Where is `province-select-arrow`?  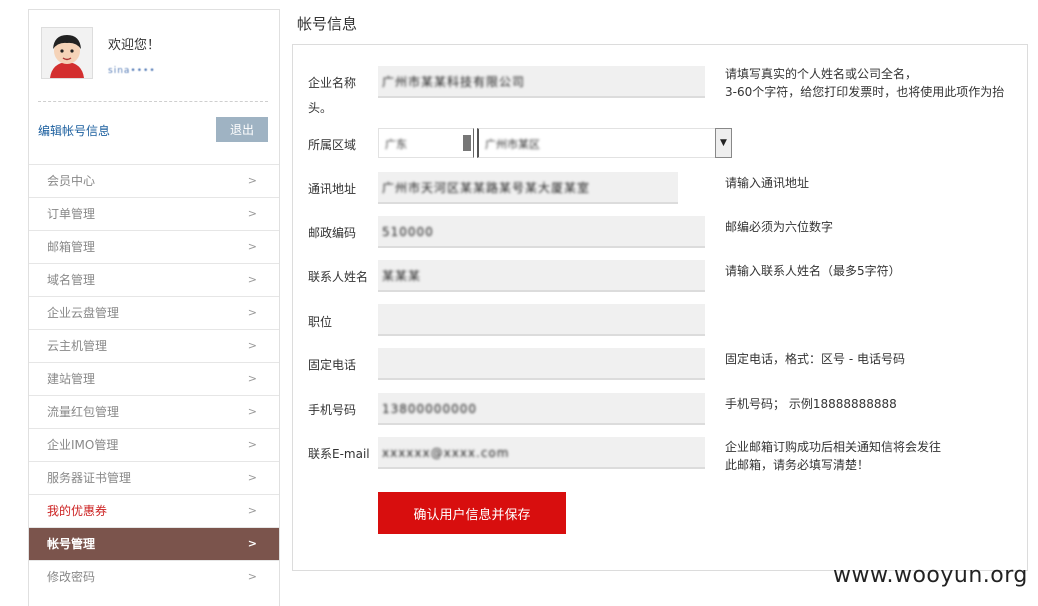 province-select-arrow is located at coordinates (467, 143).